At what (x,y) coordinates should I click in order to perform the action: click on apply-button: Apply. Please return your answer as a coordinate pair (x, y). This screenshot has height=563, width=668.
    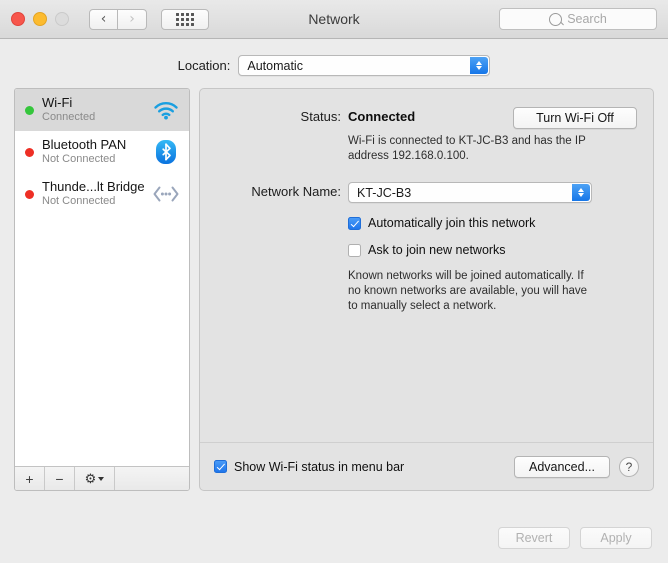
    Looking at the image, I should click on (616, 538).